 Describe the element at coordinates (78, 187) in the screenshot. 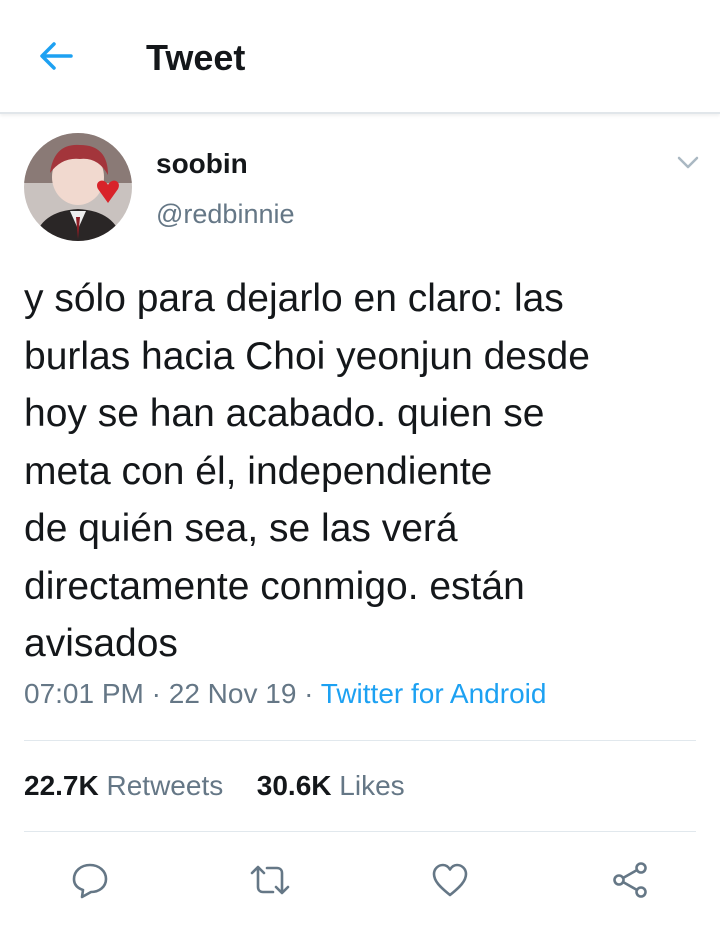

I see `avatar` at that location.